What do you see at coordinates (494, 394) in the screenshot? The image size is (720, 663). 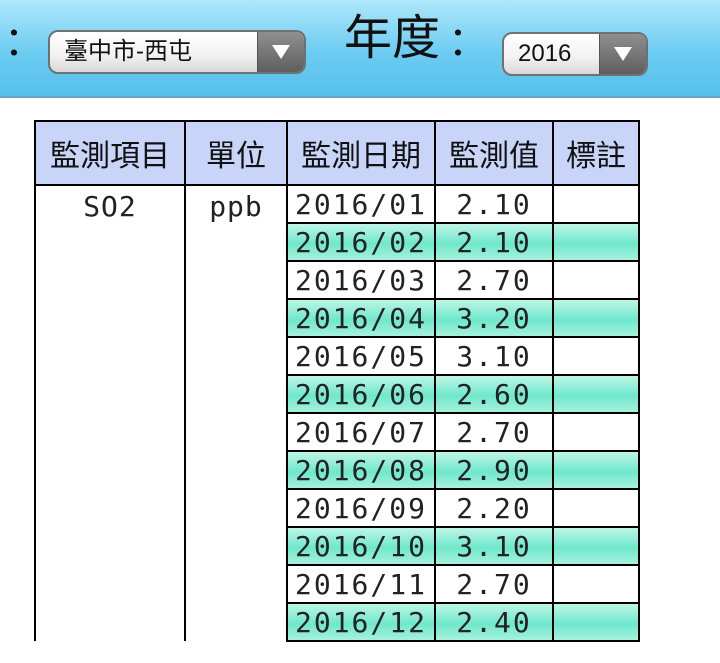 I see `value-cell: 2.60` at bounding box center [494, 394].